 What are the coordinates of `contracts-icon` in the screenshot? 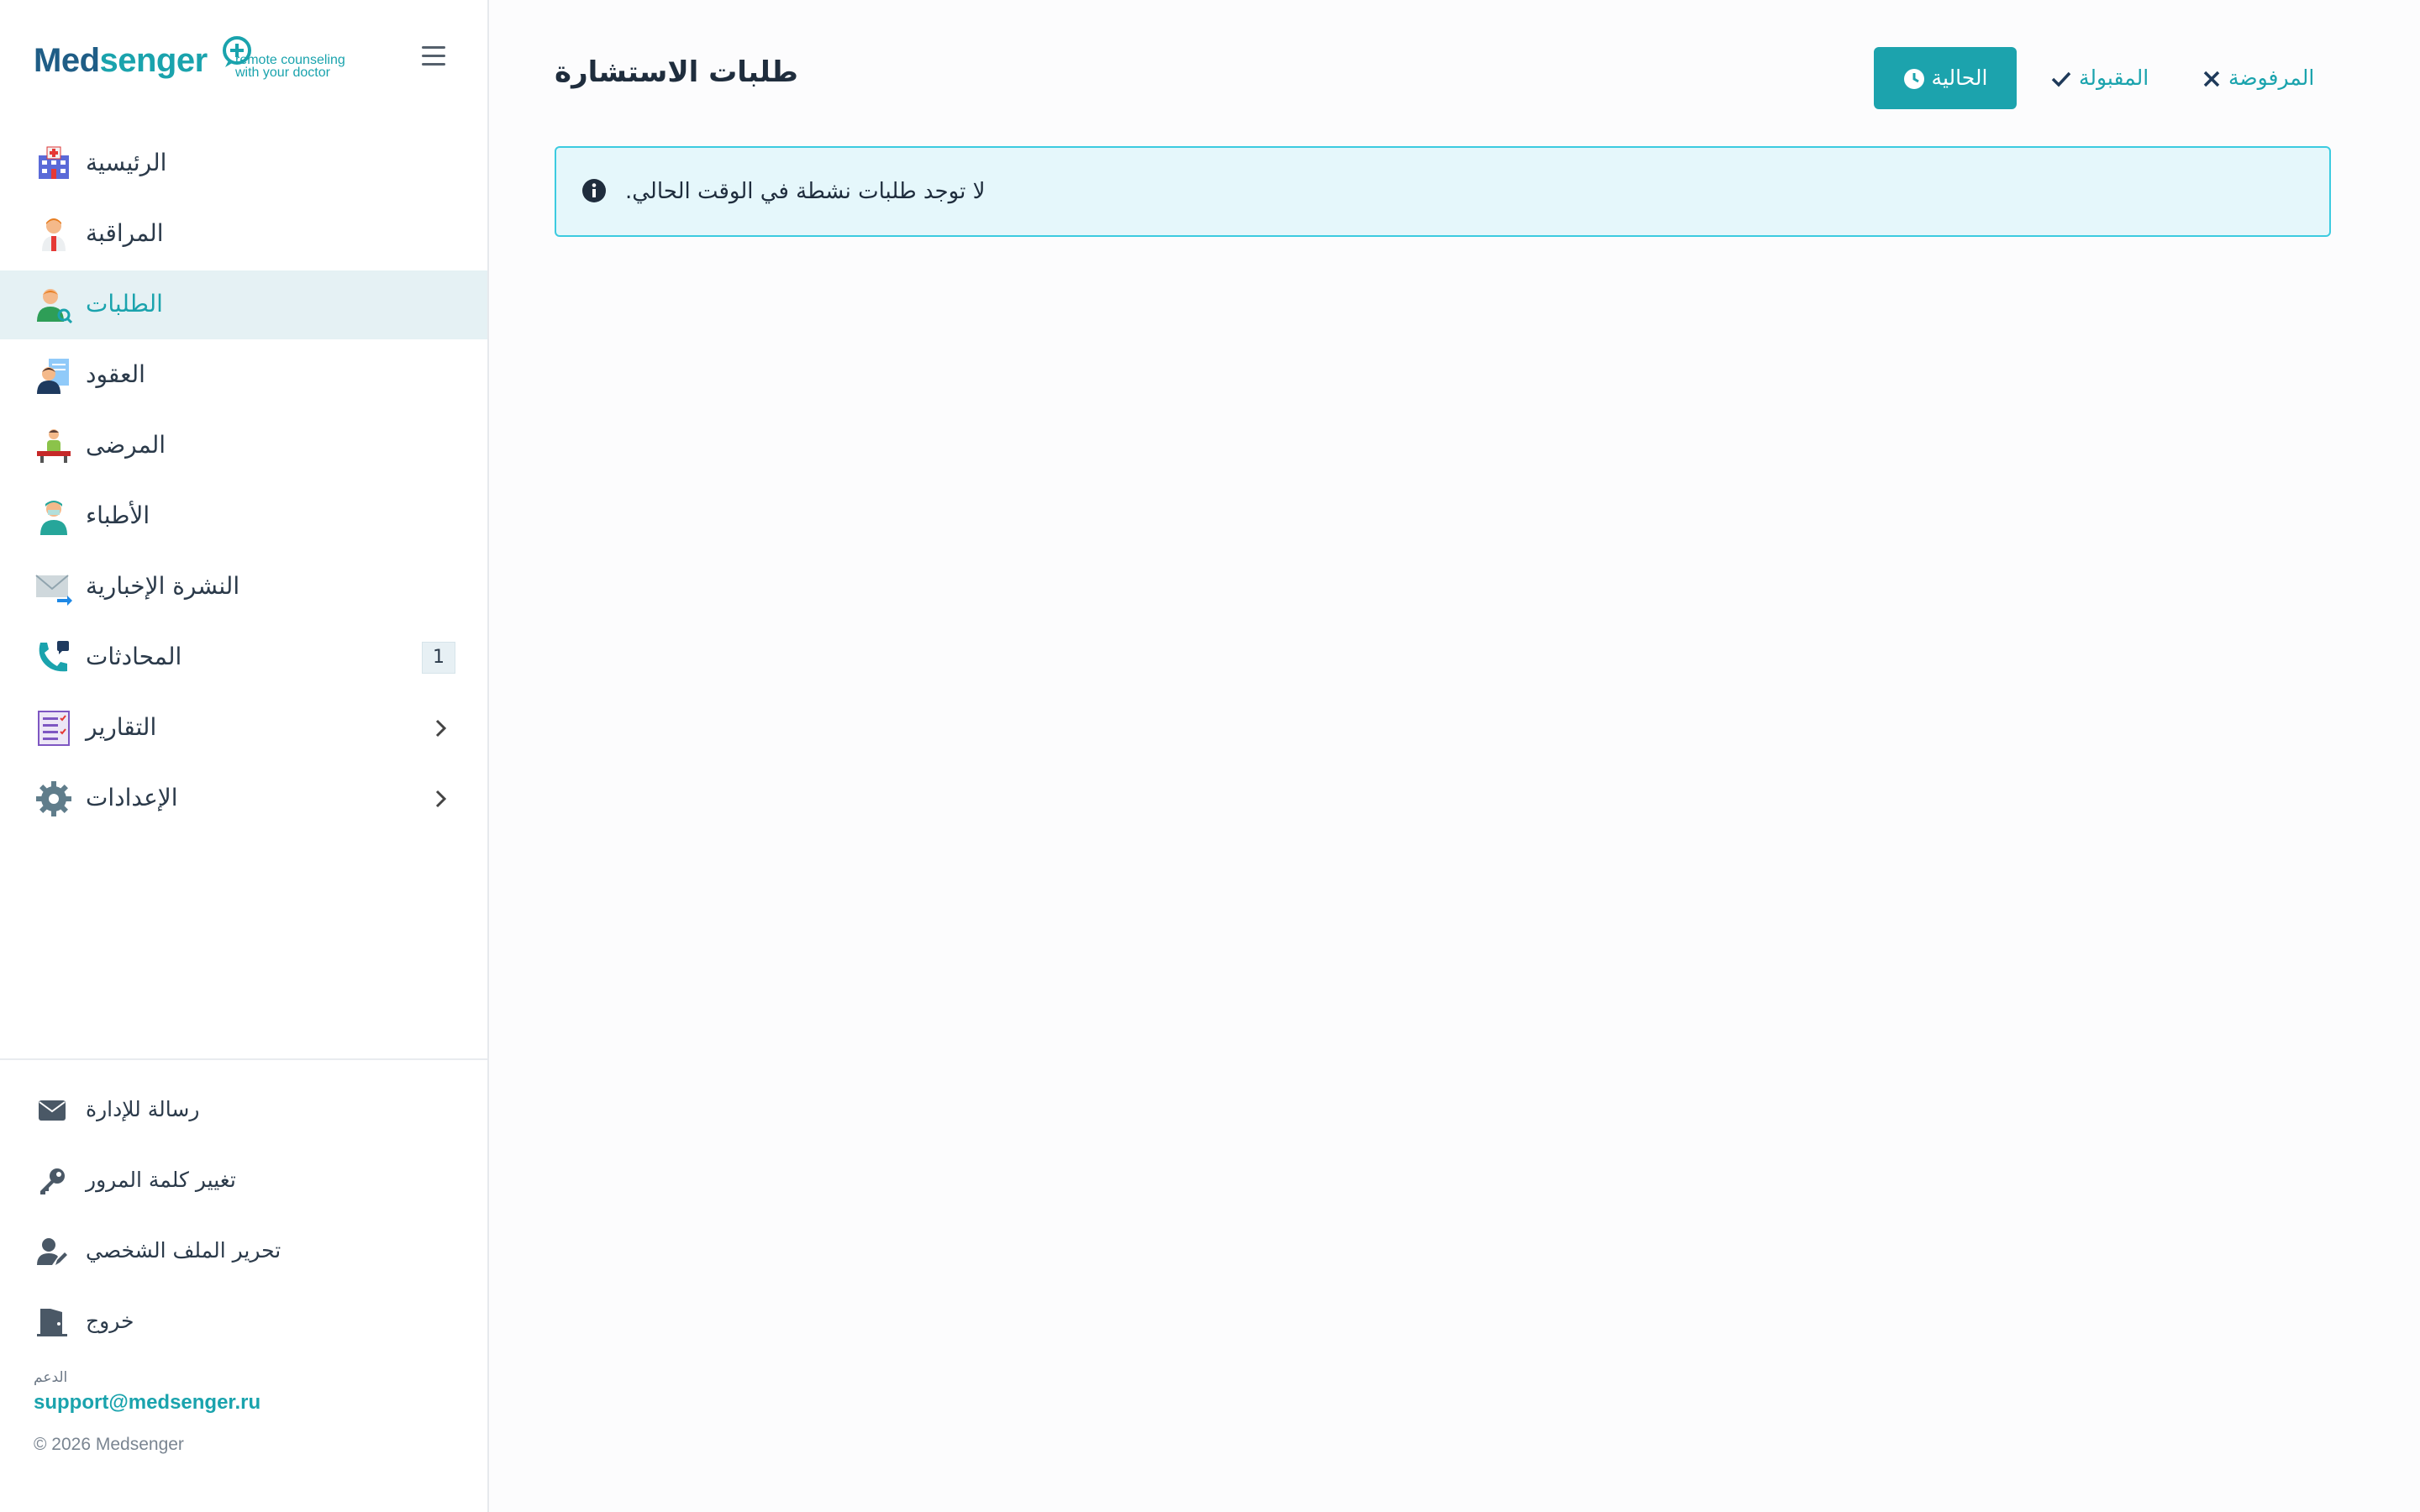 It's located at (53, 376).